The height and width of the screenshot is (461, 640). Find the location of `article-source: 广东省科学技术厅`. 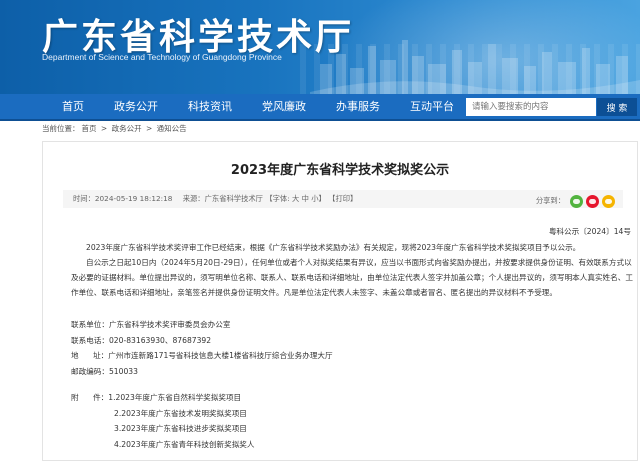

article-source: 广东省科学技术厅 is located at coordinates (233, 198).